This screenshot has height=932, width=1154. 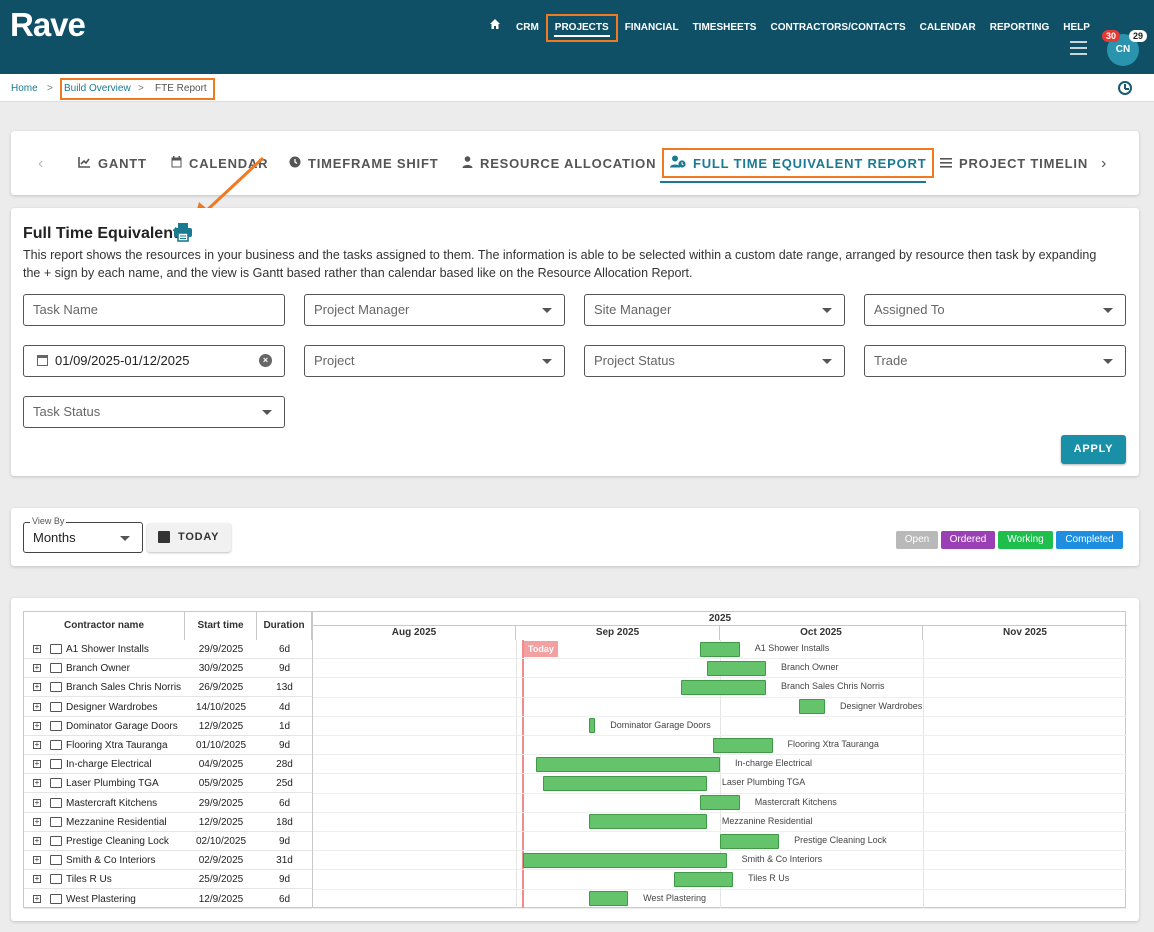 What do you see at coordinates (168, 649) in the screenshot?
I see `table-row: + A1 Shower Installs 29/9/2025 6d` at bounding box center [168, 649].